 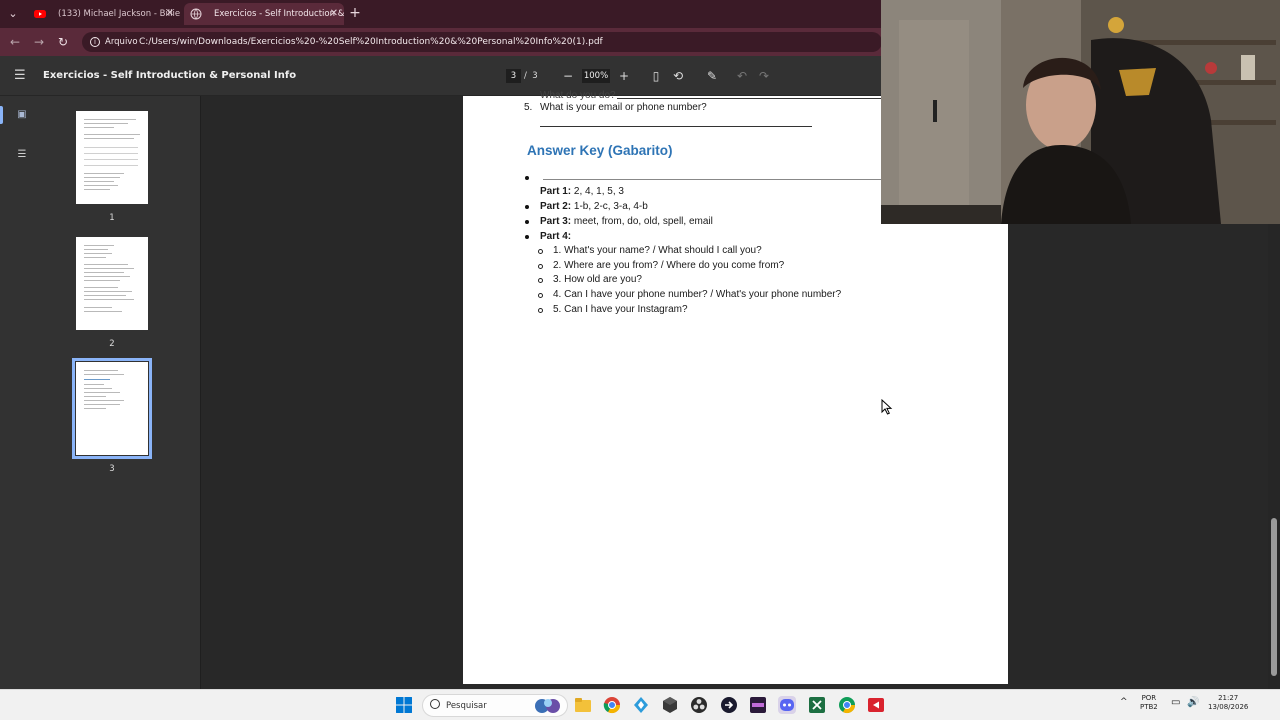 What do you see at coordinates (466, 706) in the screenshot?
I see `search-placeholder: Pesquisar` at bounding box center [466, 706].